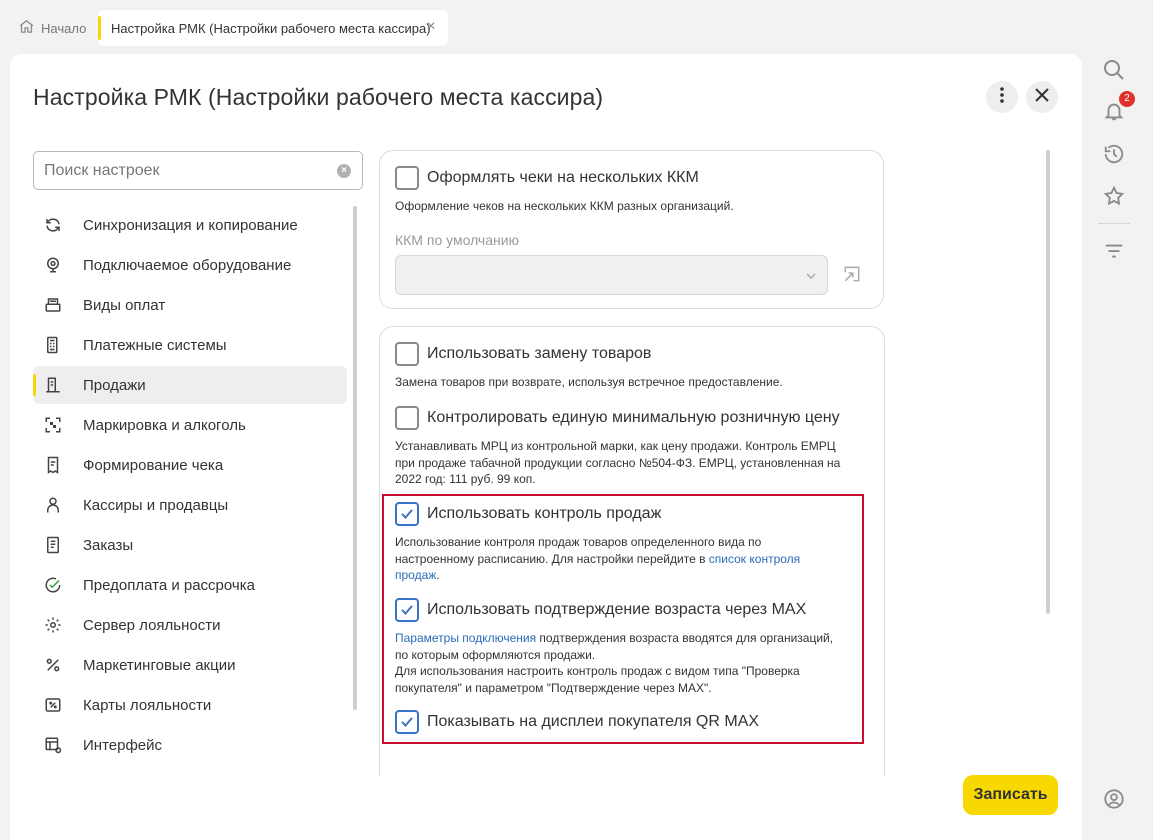  What do you see at coordinates (124, 305) in the screenshot?
I see `sidebar-item-label: Виды оплат` at bounding box center [124, 305].